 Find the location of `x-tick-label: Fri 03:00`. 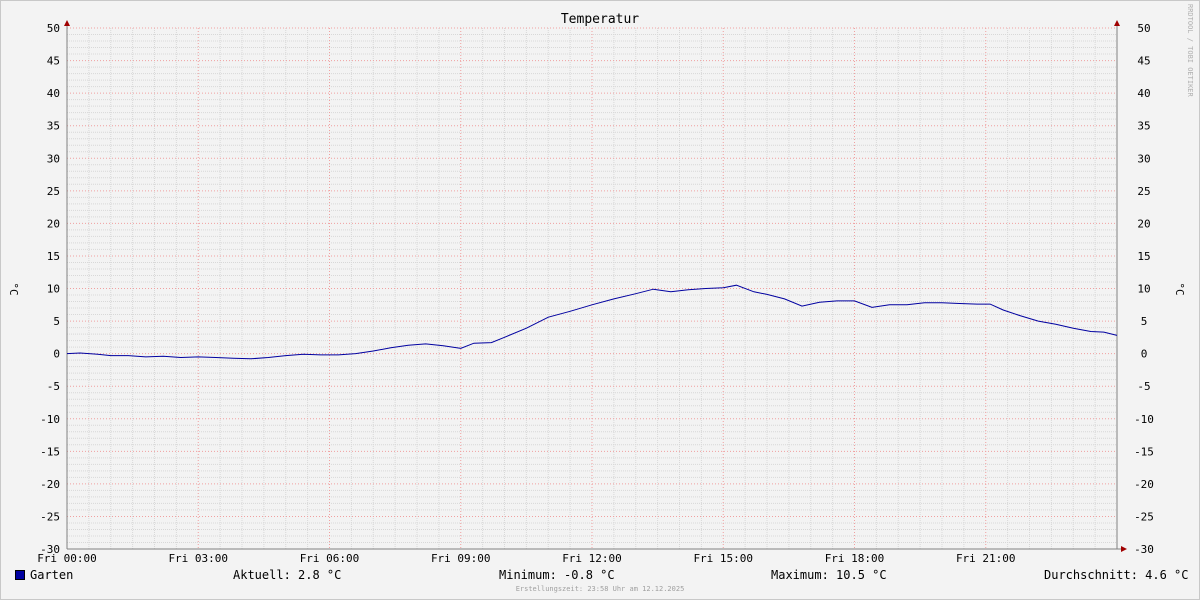

x-tick-label: Fri 03:00 is located at coordinates (198, 558).